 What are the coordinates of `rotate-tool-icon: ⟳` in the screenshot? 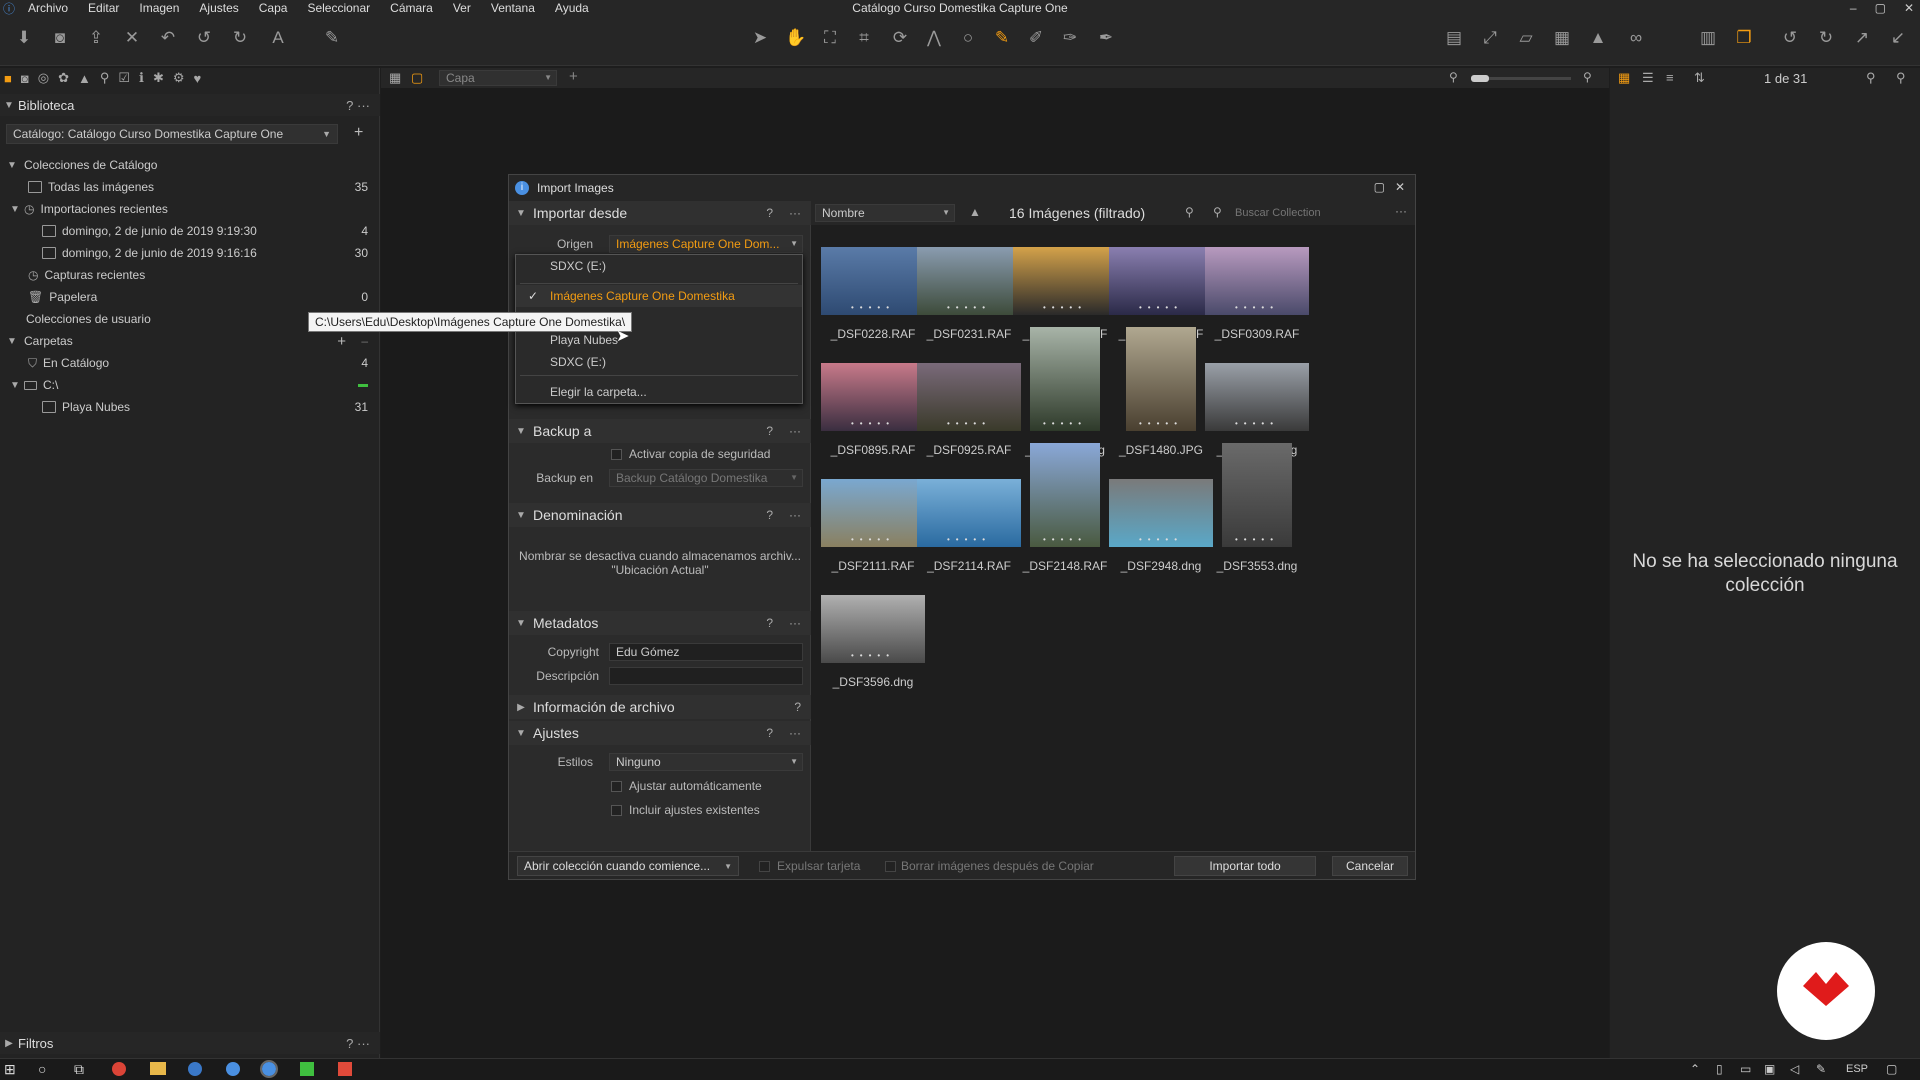 It's located at (900, 38).